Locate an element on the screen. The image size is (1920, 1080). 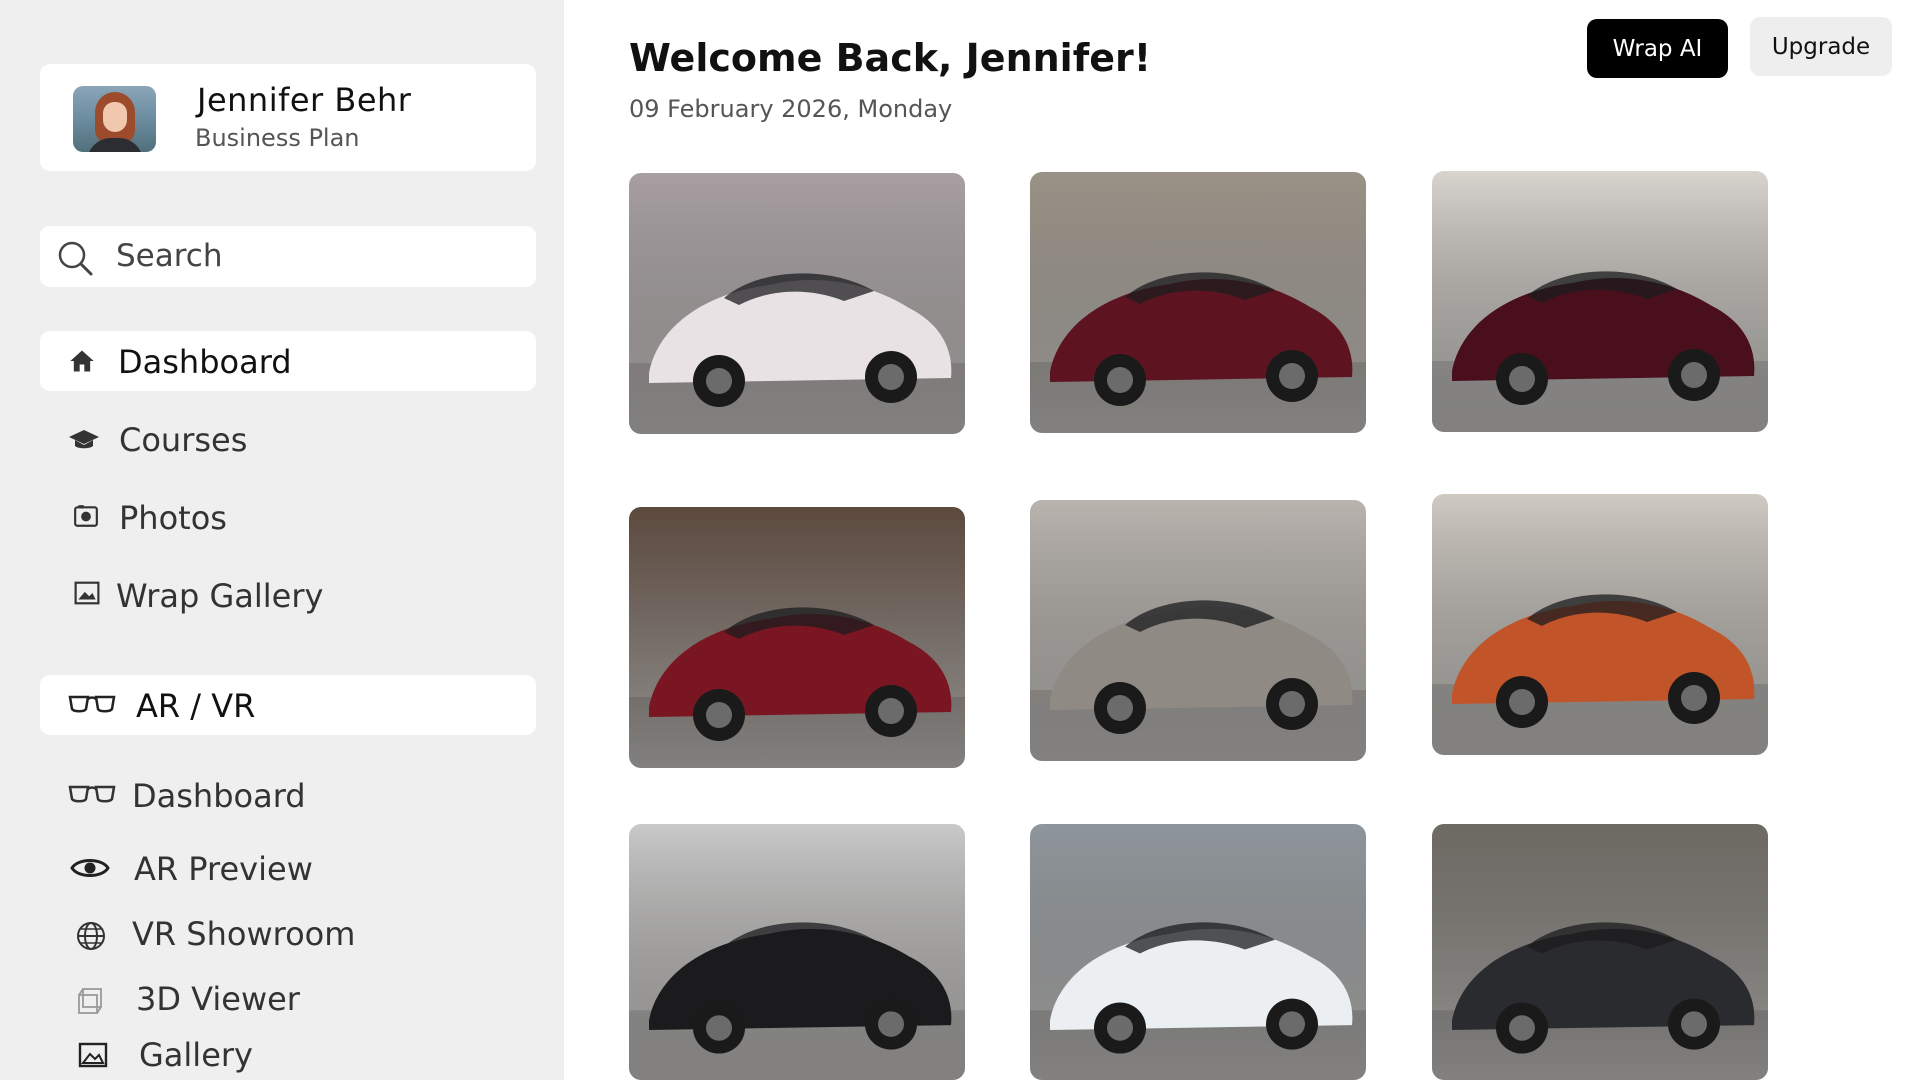
home-icon is located at coordinates (82, 361).